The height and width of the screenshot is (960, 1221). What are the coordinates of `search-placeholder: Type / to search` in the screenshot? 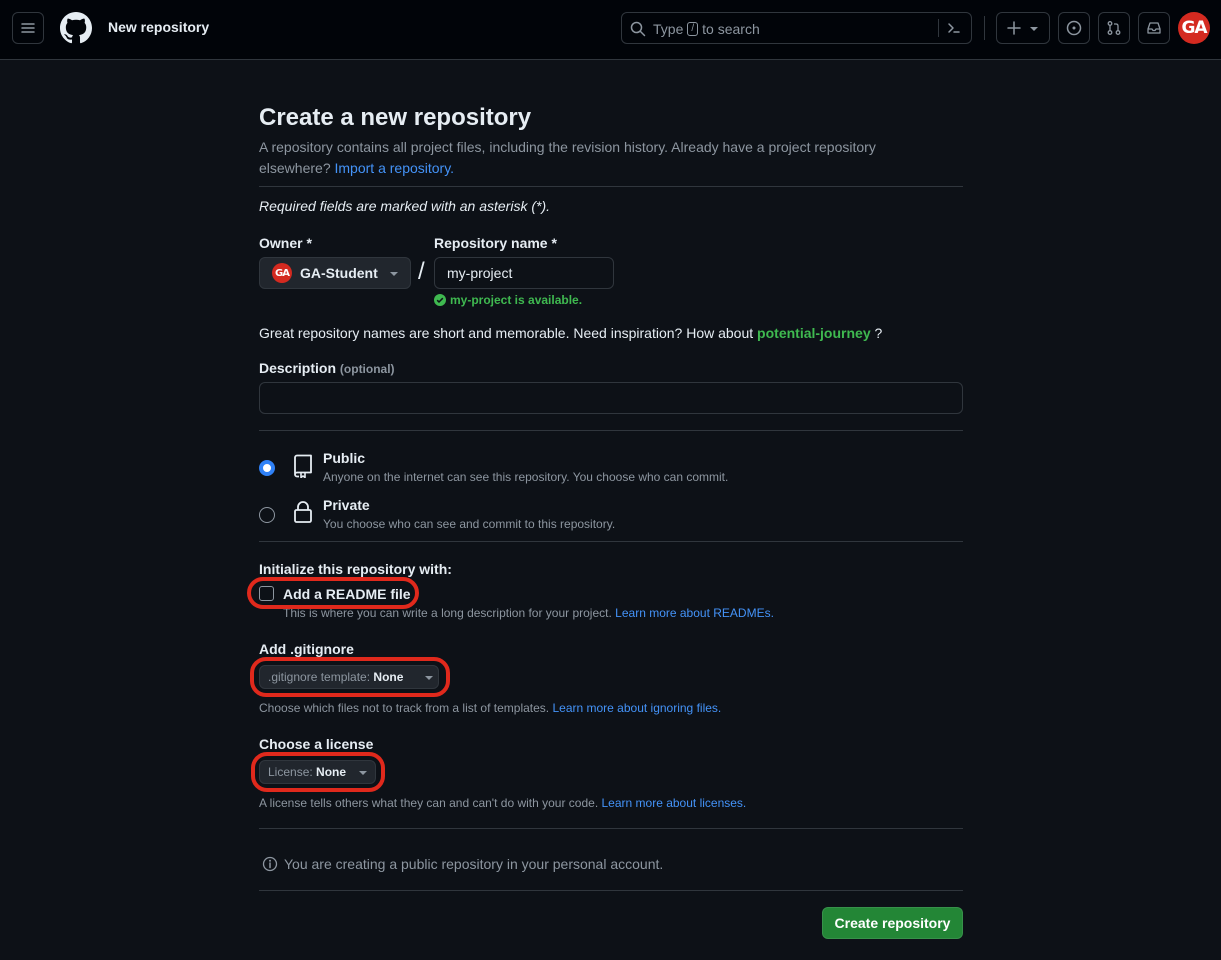 It's located at (706, 29).